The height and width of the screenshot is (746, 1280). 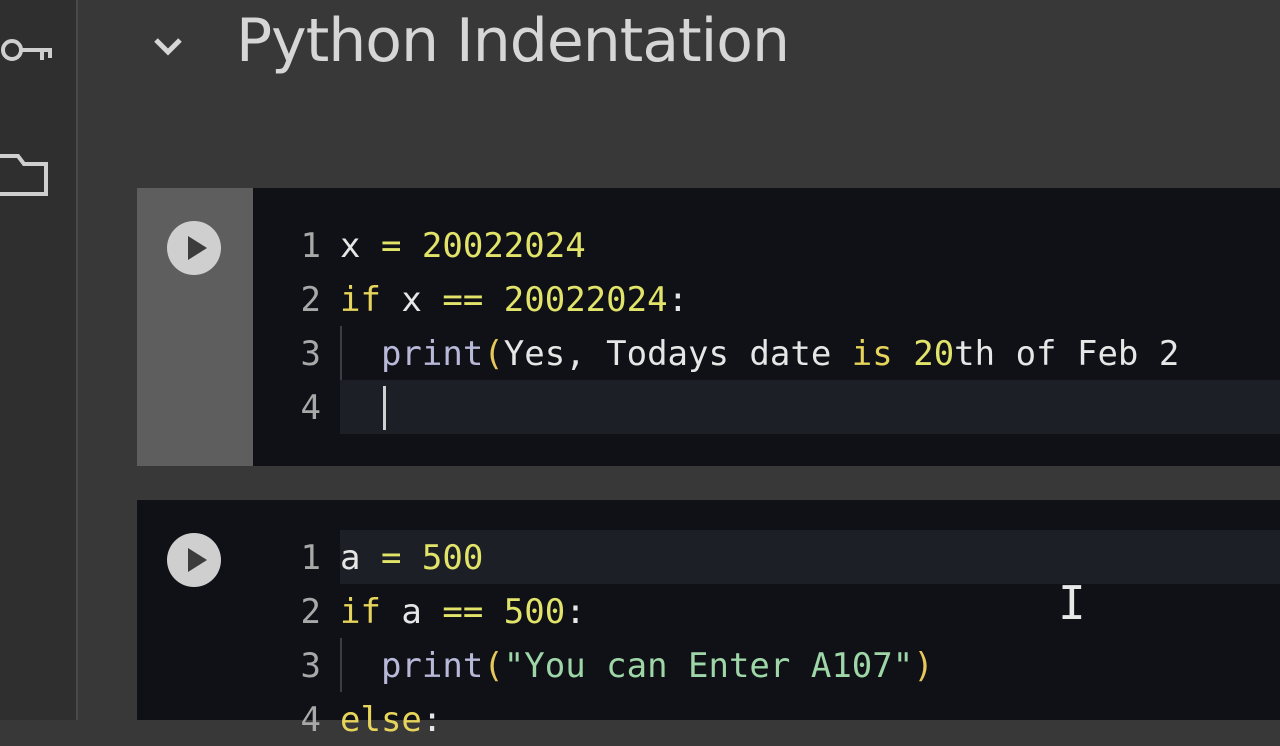 I want to click on text-cursor-icon: I, so click(x=1072, y=603).